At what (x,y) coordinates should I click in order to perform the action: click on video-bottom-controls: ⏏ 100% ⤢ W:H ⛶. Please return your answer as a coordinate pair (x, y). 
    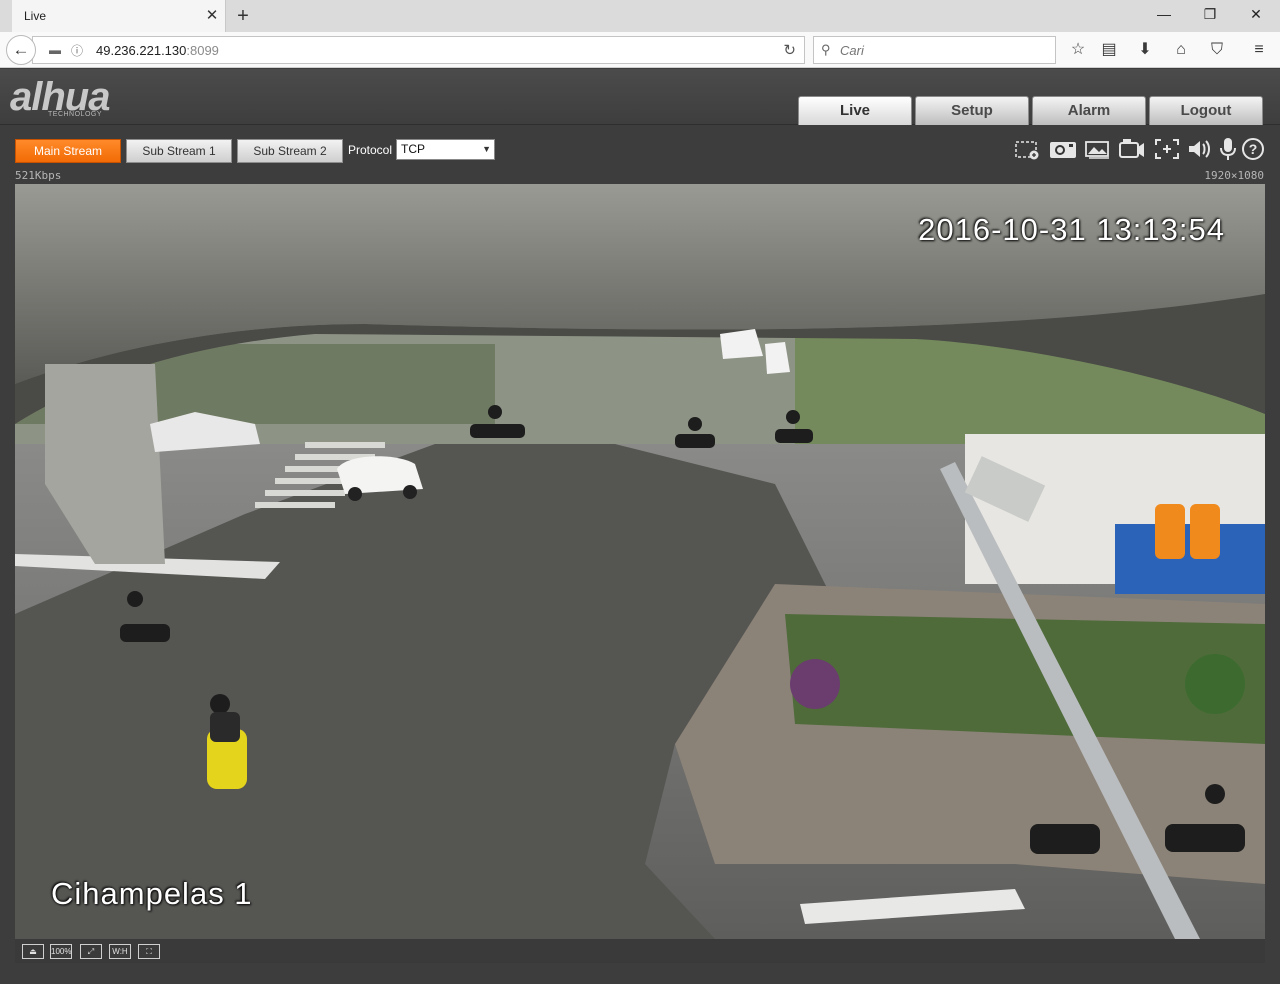
    Looking at the image, I should click on (640, 951).